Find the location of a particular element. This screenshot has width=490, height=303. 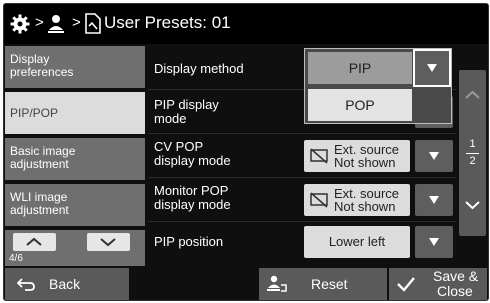

reset-button: Reset is located at coordinates (323, 284).